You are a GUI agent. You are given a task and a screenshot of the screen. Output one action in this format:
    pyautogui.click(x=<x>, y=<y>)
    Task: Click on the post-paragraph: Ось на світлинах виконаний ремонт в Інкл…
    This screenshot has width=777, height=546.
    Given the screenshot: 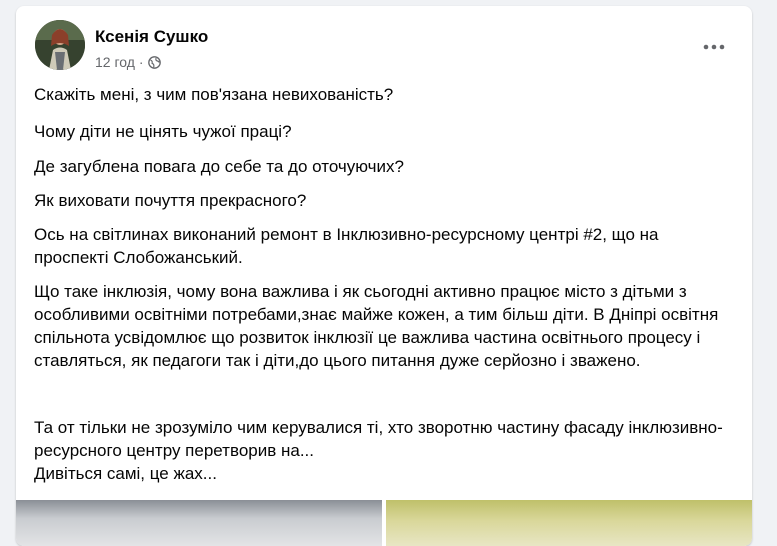 What is the action you would take?
    pyautogui.click(x=346, y=246)
    